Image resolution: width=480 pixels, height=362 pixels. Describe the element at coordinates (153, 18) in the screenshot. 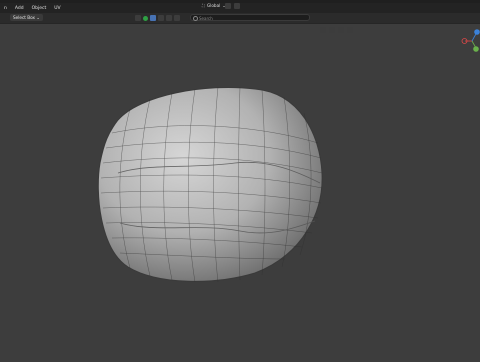

I see `select-icon` at that location.